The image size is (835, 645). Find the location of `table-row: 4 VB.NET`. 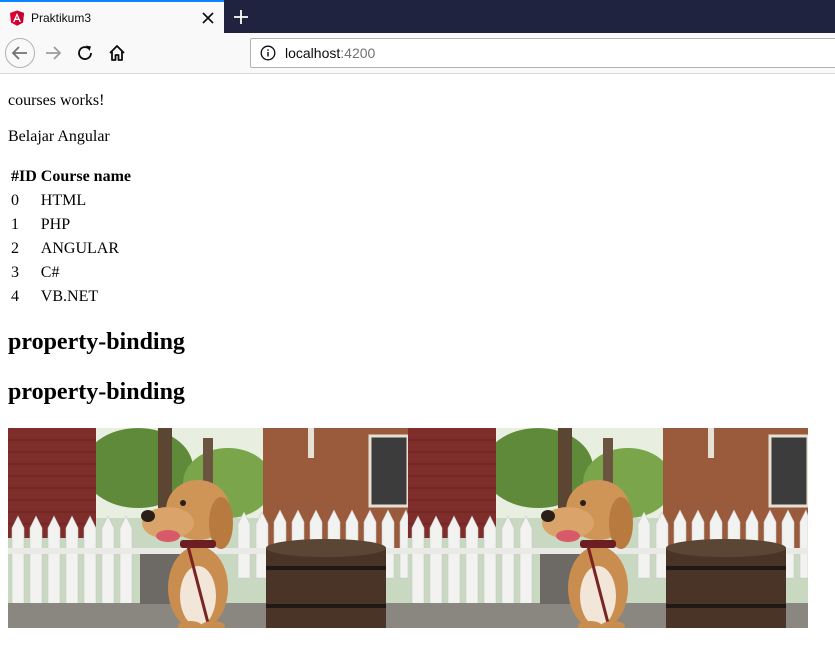

table-row: 4 VB.NET is located at coordinates (71, 297).